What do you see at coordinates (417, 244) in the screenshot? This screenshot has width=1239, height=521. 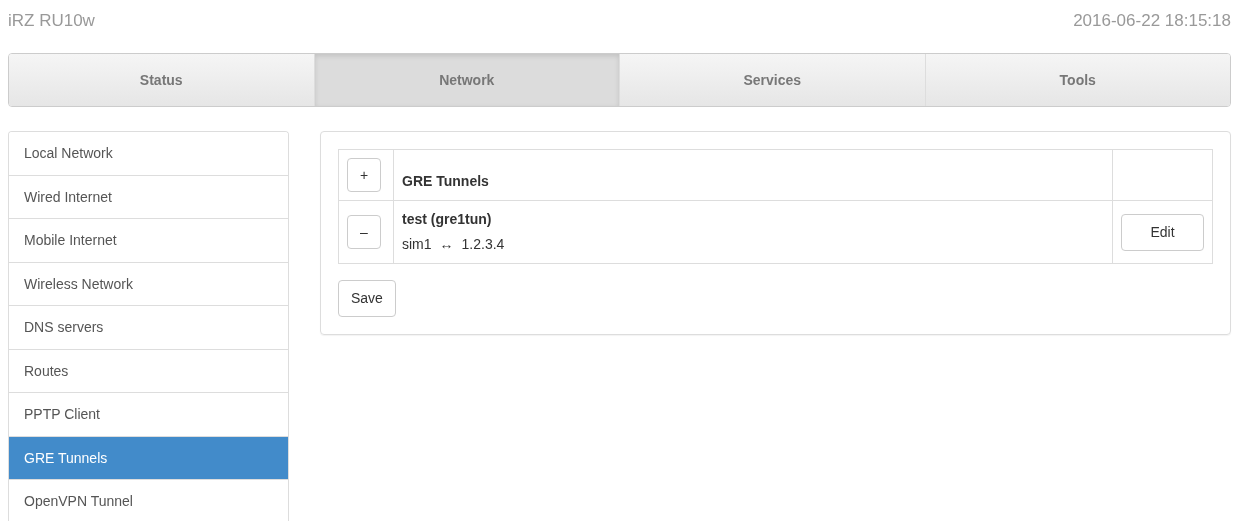 I see `endpoint-text: sim1` at bounding box center [417, 244].